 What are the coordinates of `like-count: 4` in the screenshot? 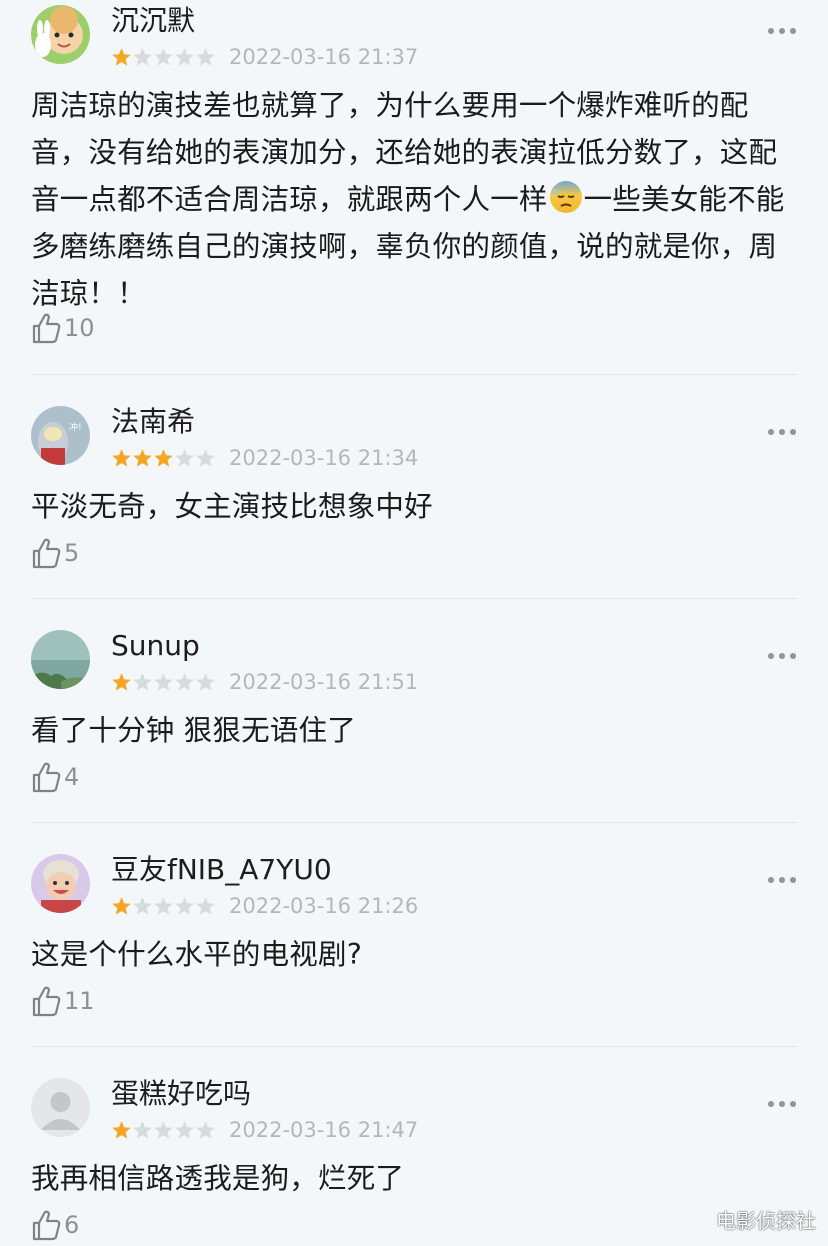 It's located at (72, 777).